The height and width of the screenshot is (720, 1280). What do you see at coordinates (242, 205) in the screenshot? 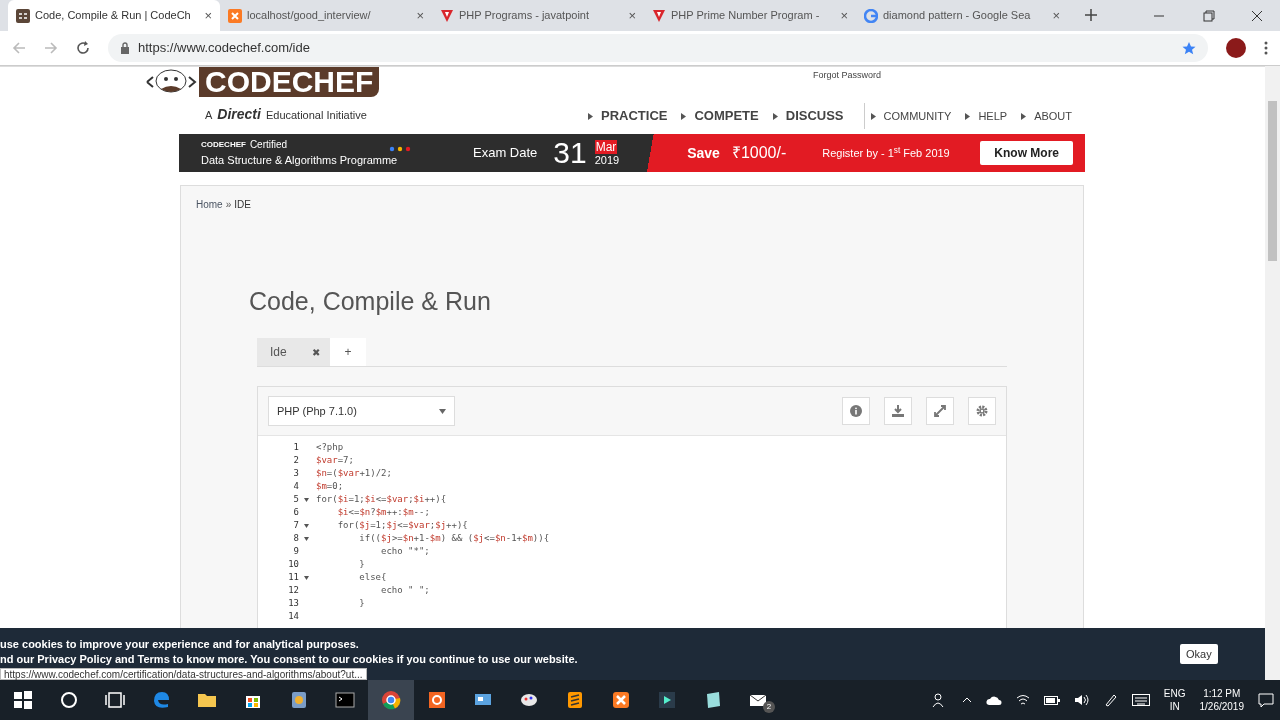
I see `breadcrumb-current: IDE` at bounding box center [242, 205].